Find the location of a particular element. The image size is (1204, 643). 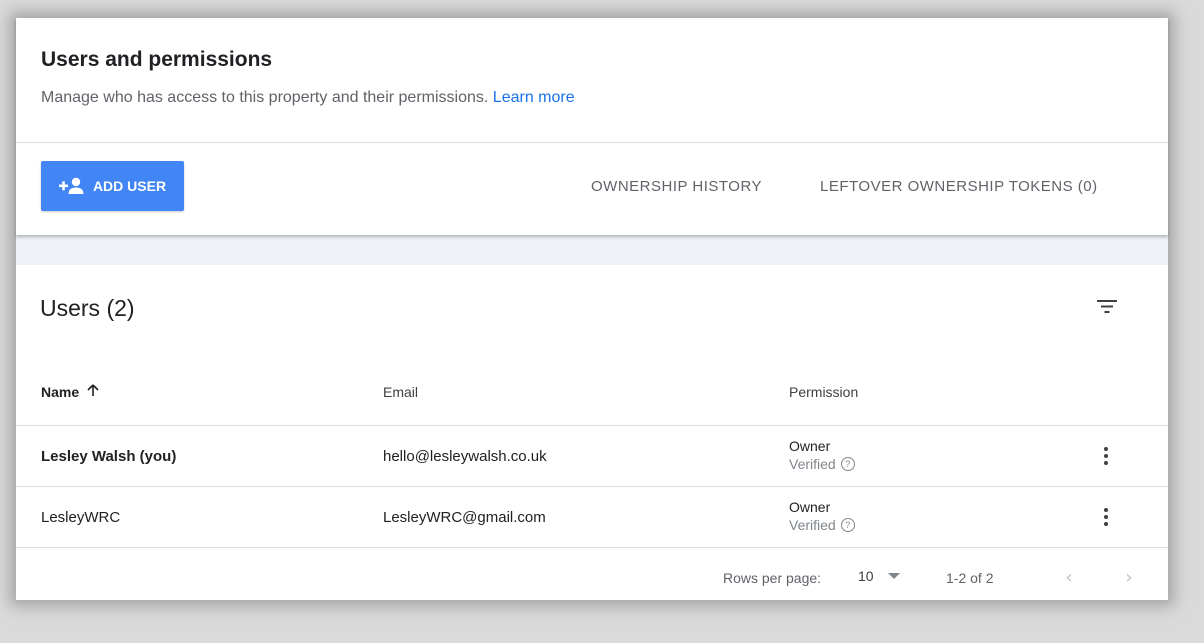

chevron-left-icon: ‹ is located at coordinates (1069, 577).